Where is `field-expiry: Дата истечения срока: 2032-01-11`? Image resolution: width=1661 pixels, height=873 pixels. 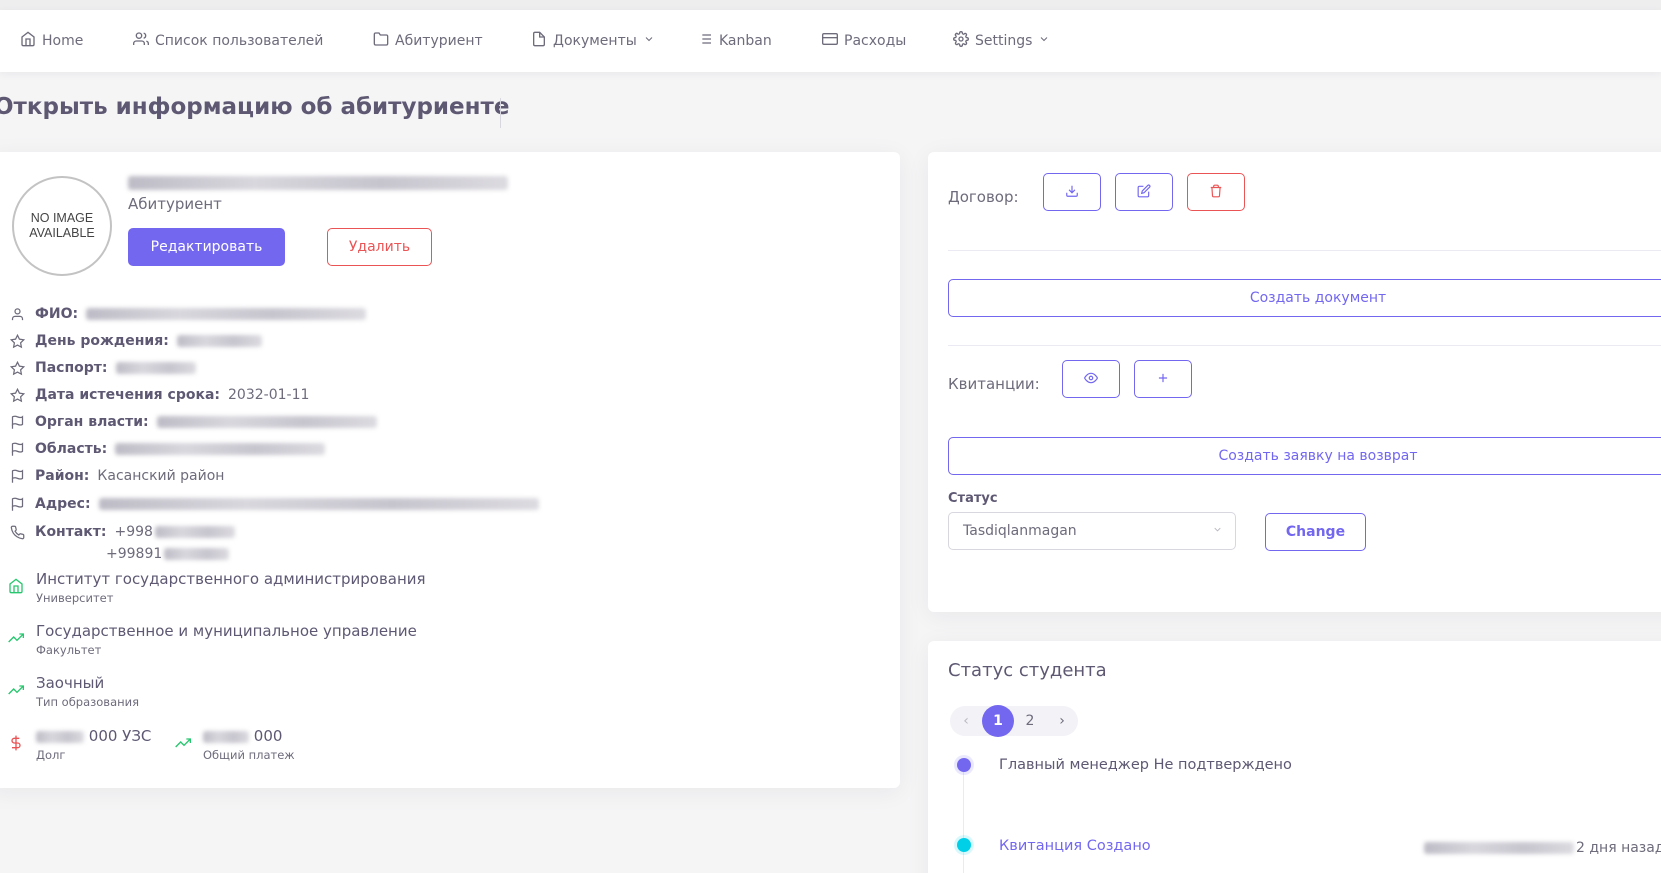
field-expiry: Дата истечения срока: 2032-01-11 is located at coordinates (159, 395).